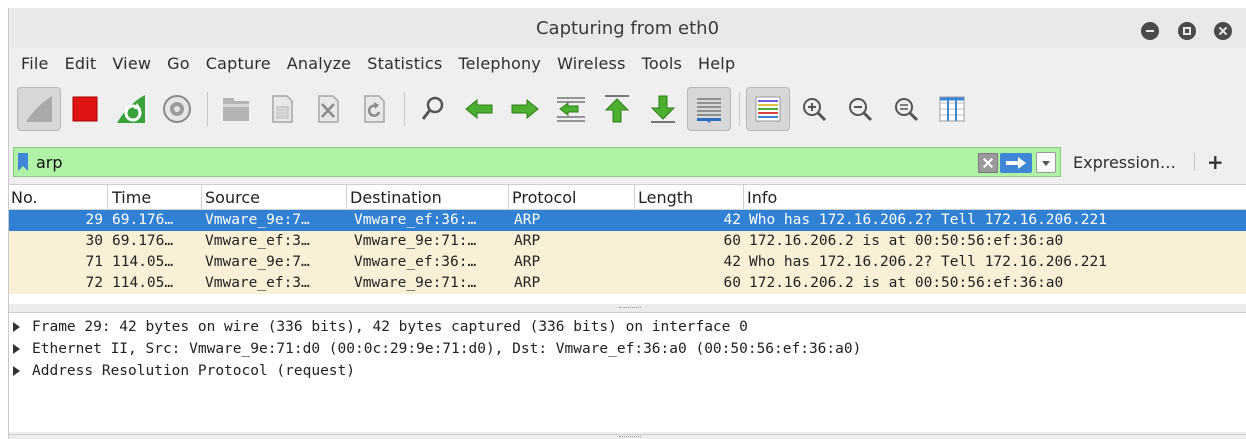 The width and height of the screenshot is (1246, 439). I want to click on title-bar: Capturing from eth0, so click(627, 28).